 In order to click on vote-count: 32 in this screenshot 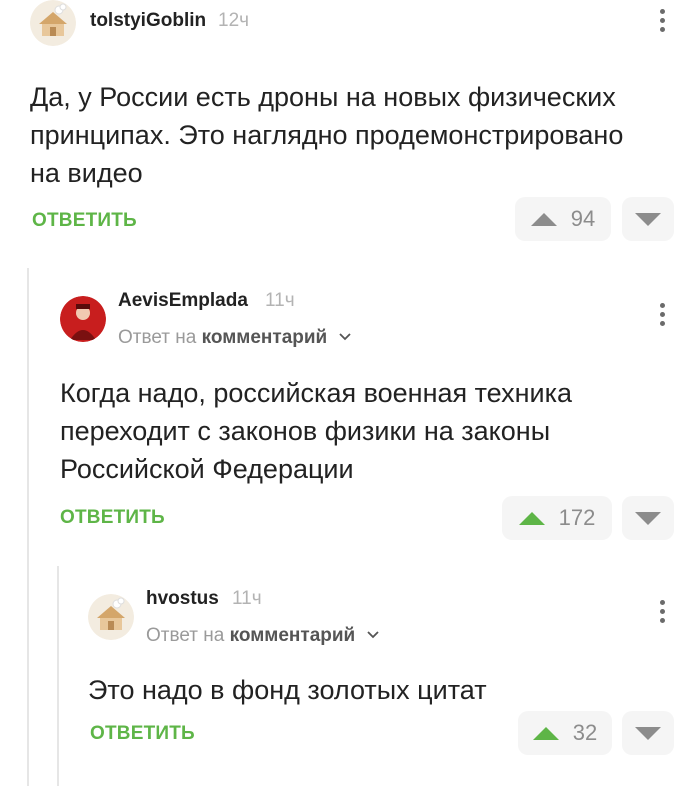, I will do `click(585, 732)`.